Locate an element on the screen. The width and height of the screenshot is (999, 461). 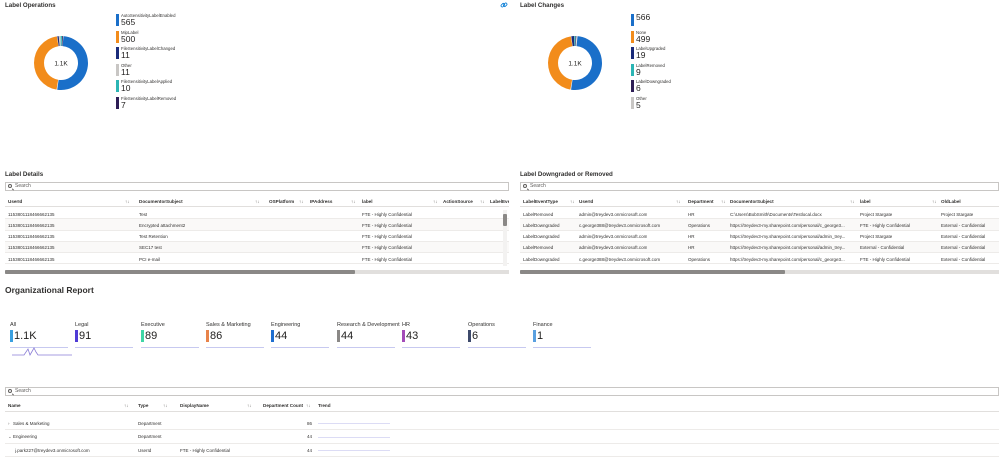
label-details-hscroll is located at coordinates (257, 272).